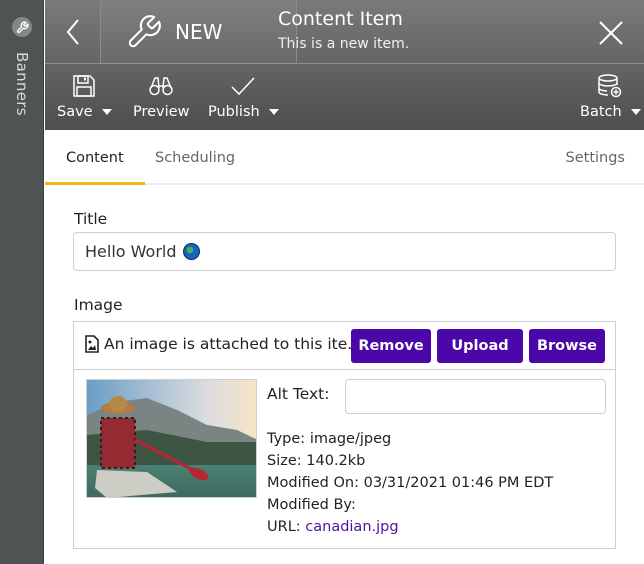  I want to click on tab-settings: Settings, so click(595, 158).